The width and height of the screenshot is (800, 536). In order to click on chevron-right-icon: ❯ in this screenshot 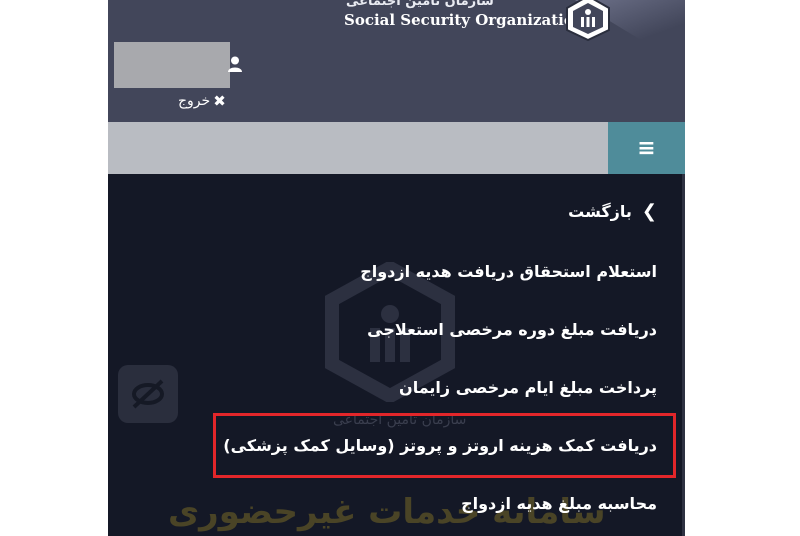, I will do `click(649, 211)`.